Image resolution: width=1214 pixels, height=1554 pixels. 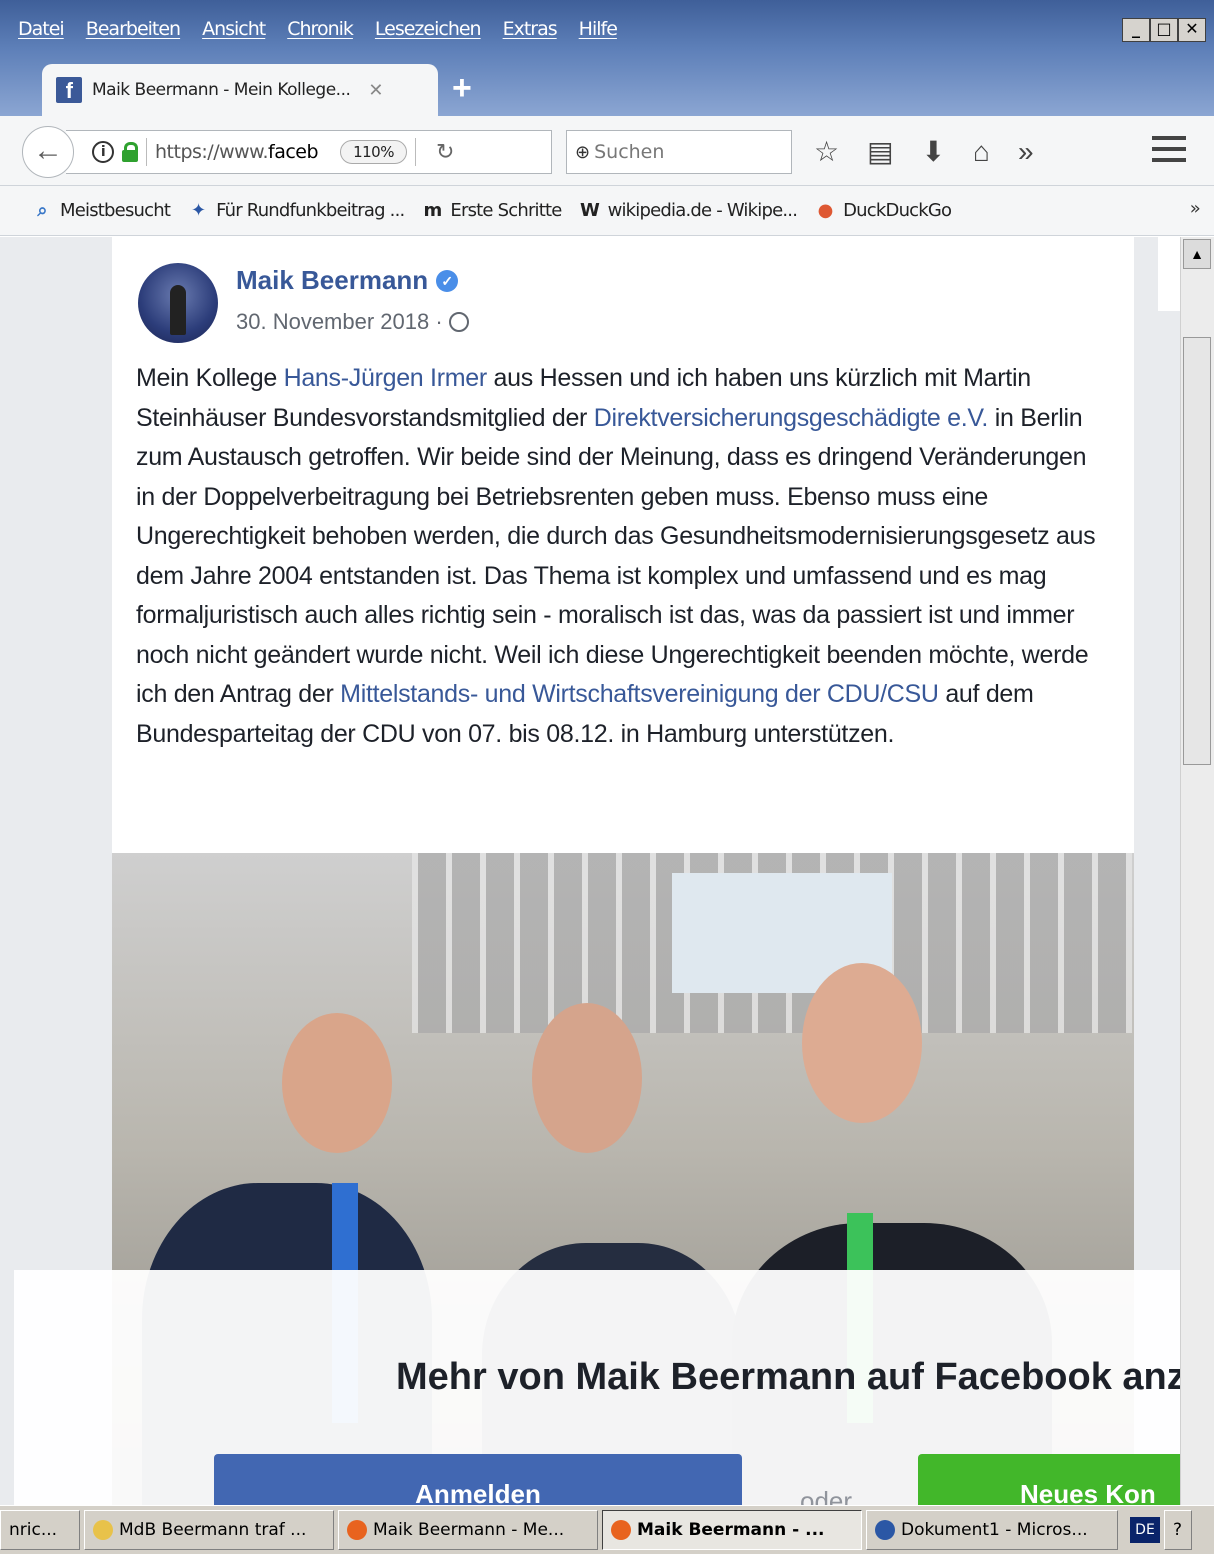 I want to click on menu-hamburger-icon, so click(x=1169, y=151).